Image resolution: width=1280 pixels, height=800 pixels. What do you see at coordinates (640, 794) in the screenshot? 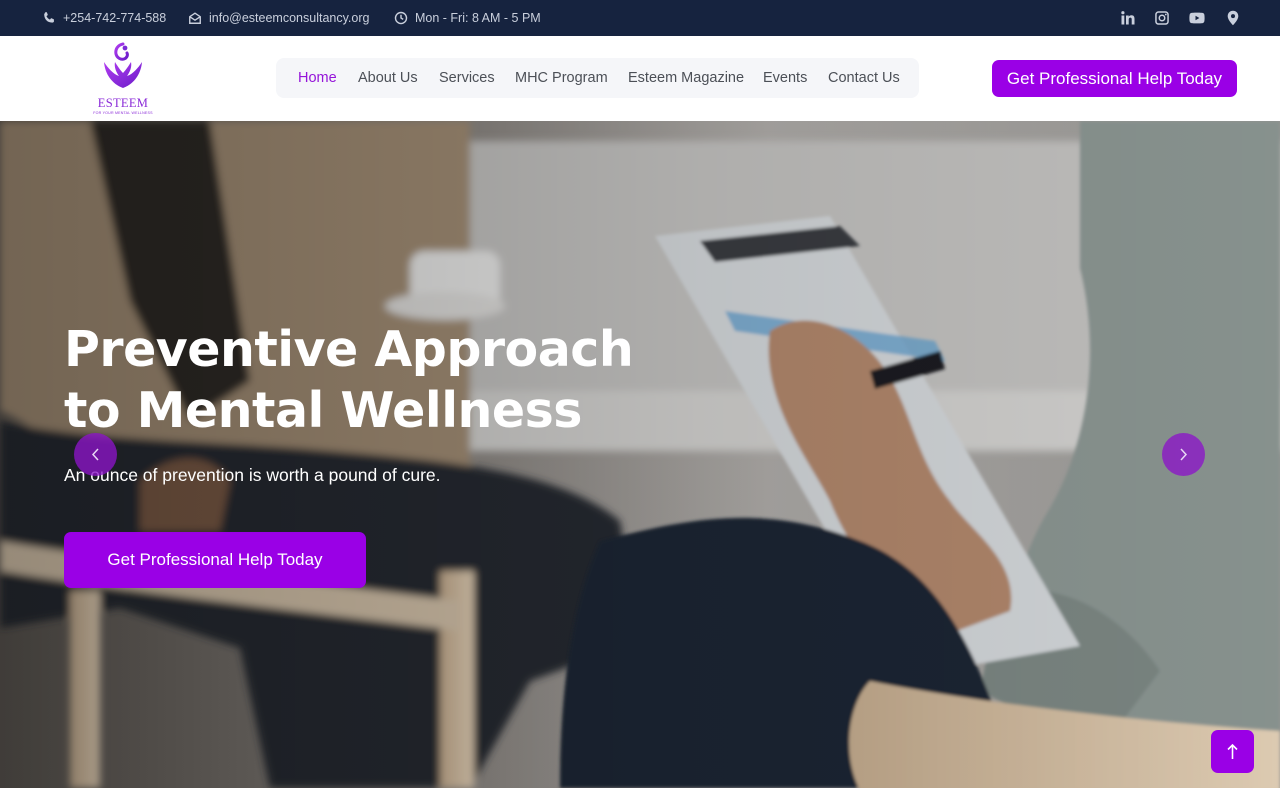
I see `page-bottom-strip` at bounding box center [640, 794].